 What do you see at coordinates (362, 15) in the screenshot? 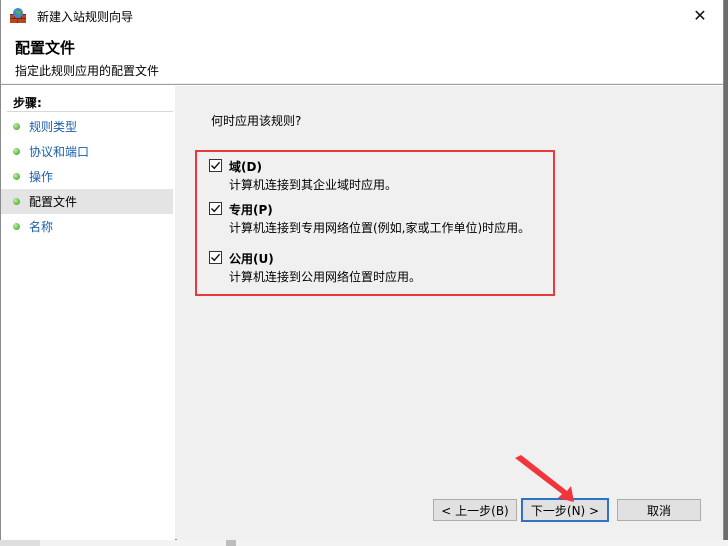
I see `title-bar: 新建入站规则向导 ✕` at bounding box center [362, 15].